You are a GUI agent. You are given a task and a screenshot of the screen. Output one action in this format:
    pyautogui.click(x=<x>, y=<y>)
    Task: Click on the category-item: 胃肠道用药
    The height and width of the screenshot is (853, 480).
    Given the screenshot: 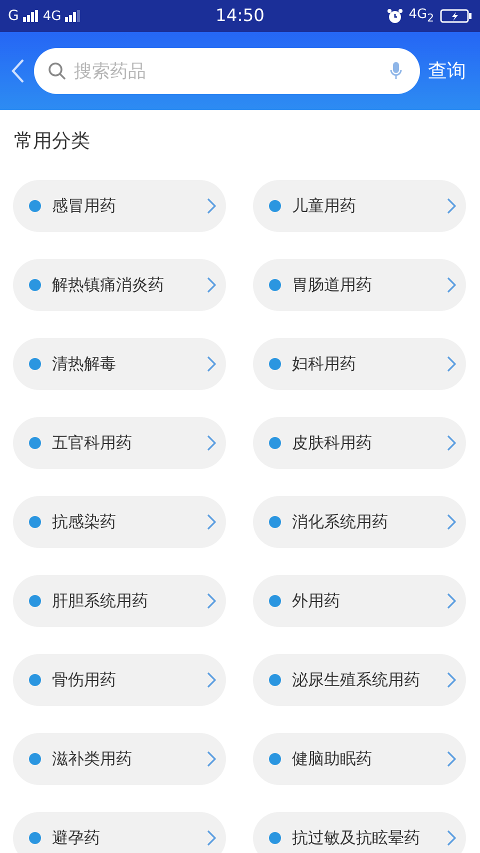 What is the action you would take?
    pyautogui.click(x=359, y=285)
    